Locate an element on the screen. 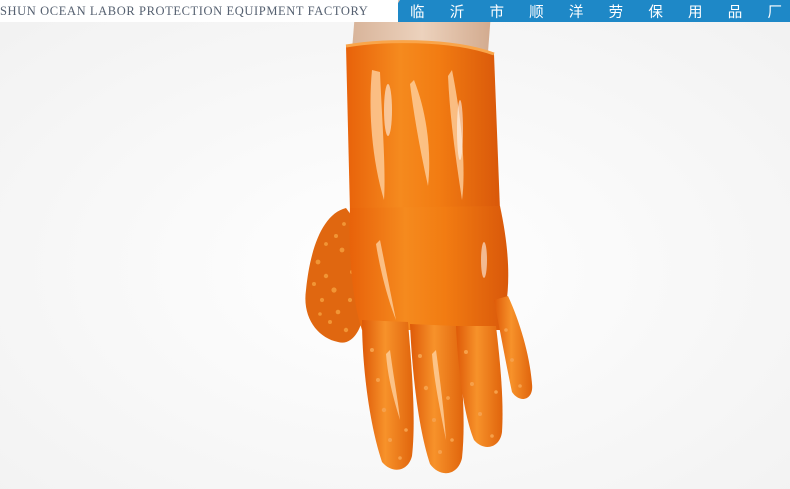  factory-name-chinese: 临 沂 市 顺 洋 劳 保 用 品 厂 is located at coordinates (596, 11).